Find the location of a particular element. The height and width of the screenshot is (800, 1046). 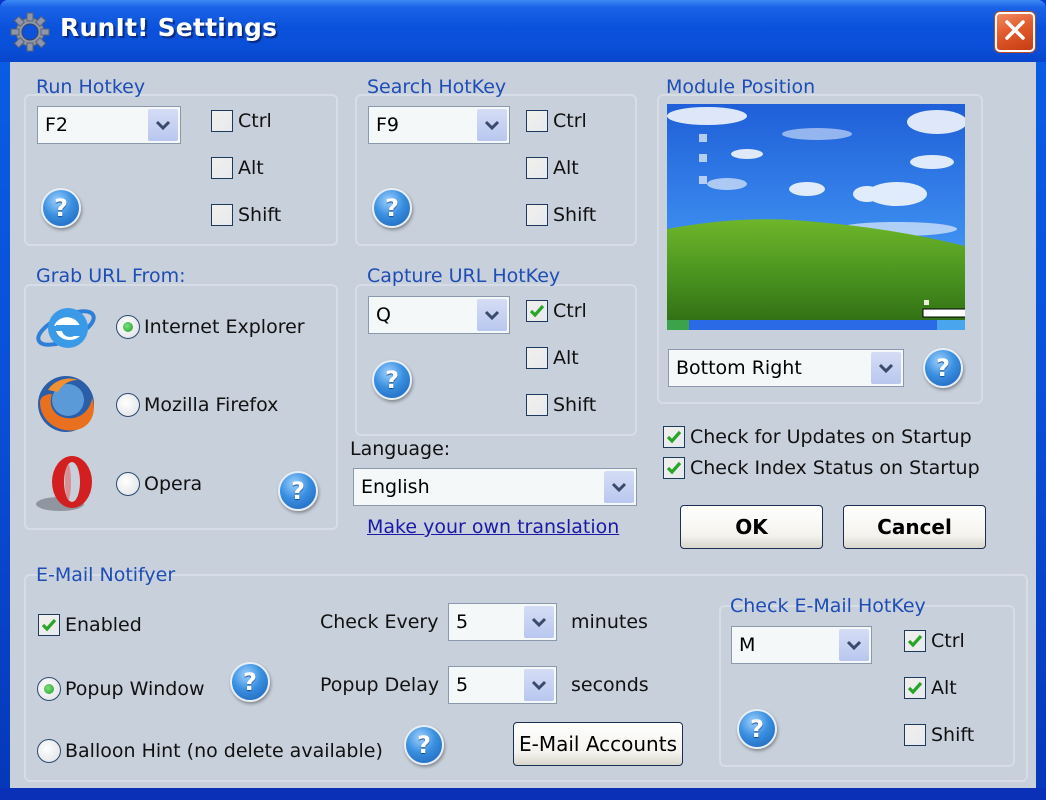

popup-window-help-button: ? is located at coordinates (250, 682).